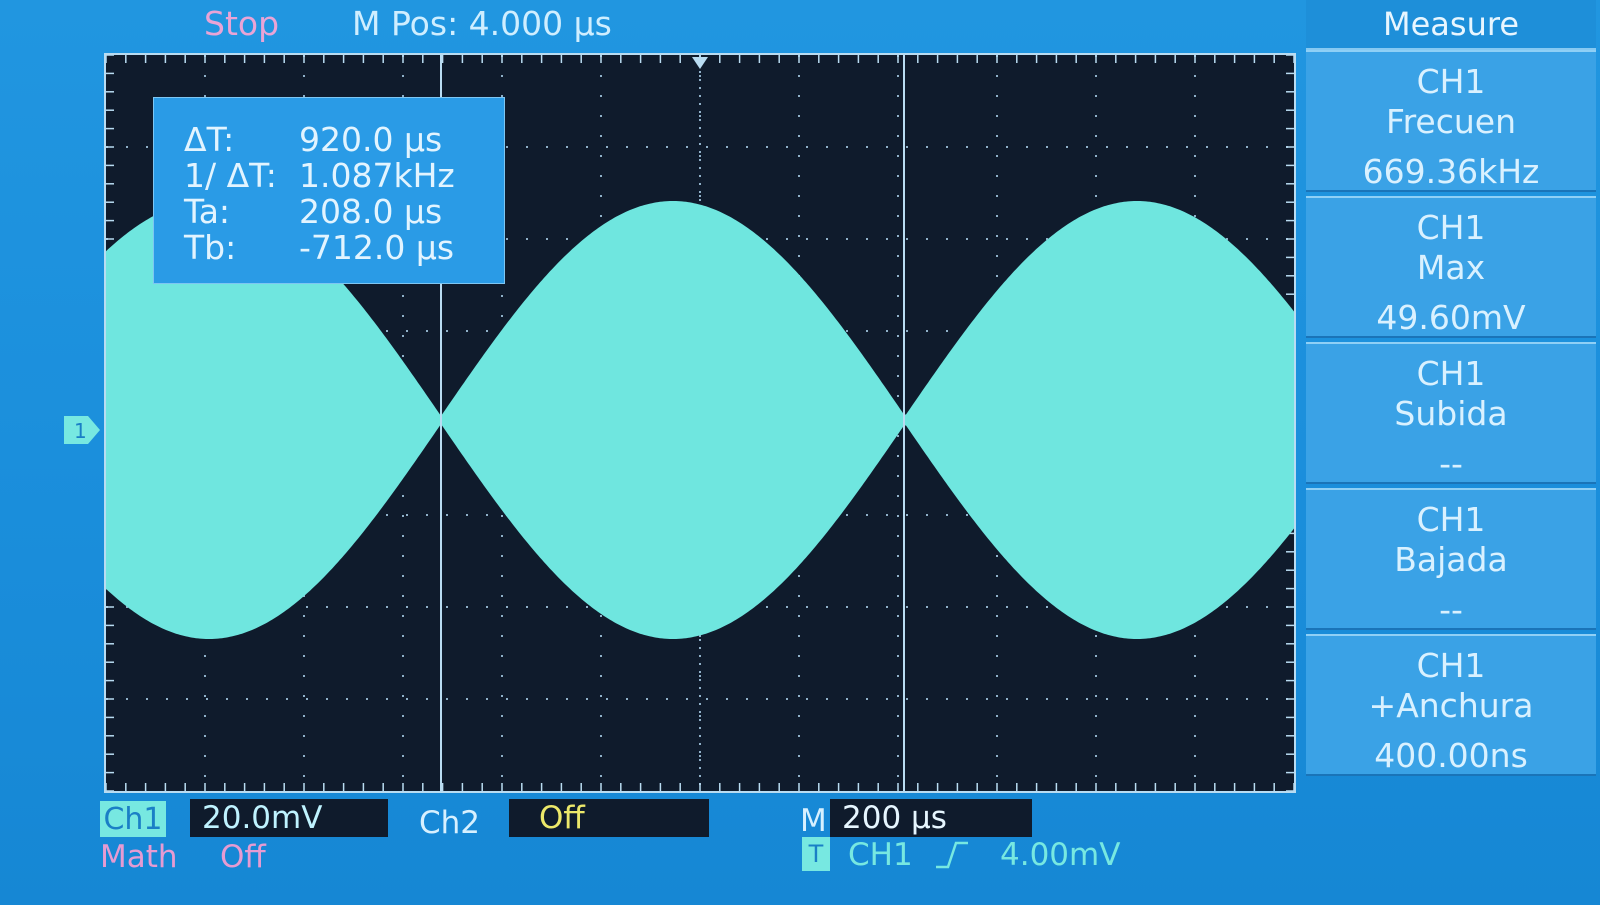 This screenshot has height=905, width=1600. Describe the element at coordinates (816, 854) in the screenshot. I see `trigger-tag: T` at that location.